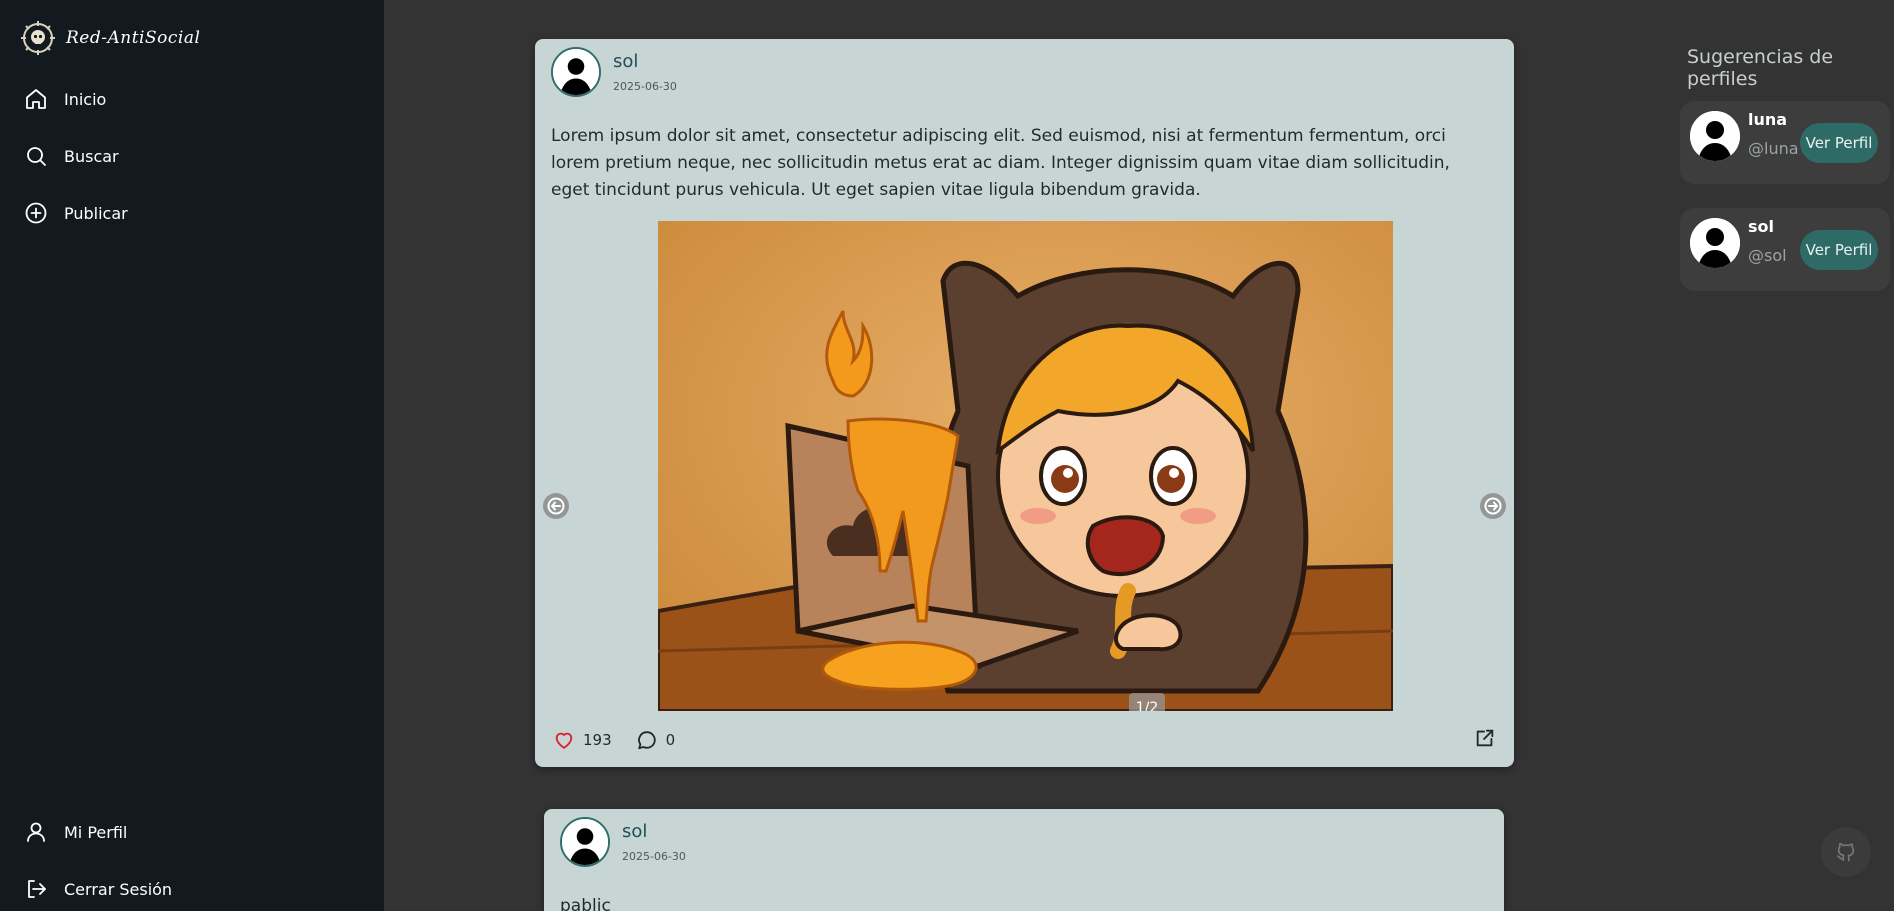 This screenshot has width=1894, height=911. I want to click on like-button: 193, so click(582, 740).